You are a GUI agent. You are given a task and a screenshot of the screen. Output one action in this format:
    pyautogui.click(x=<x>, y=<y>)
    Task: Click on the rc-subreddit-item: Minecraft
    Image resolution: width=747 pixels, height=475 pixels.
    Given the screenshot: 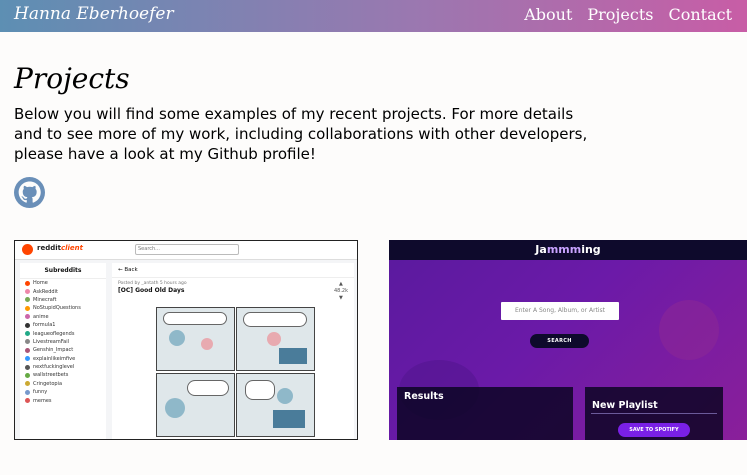 What is the action you would take?
    pyautogui.click(x=63, y=300)
    